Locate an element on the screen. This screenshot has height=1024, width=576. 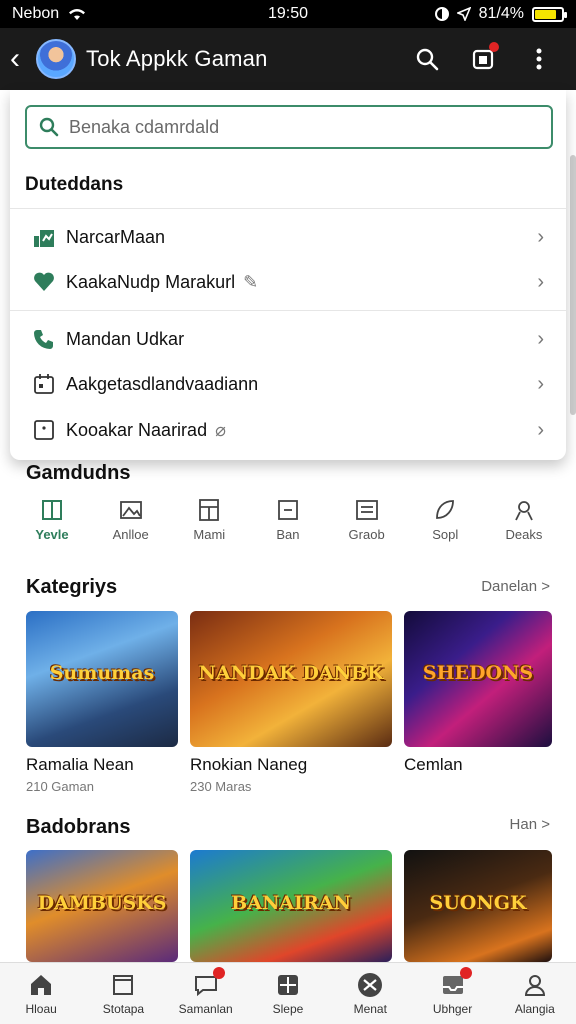
dropdown-item-0: NarcarMaan › is located at coordinates (288, 237).